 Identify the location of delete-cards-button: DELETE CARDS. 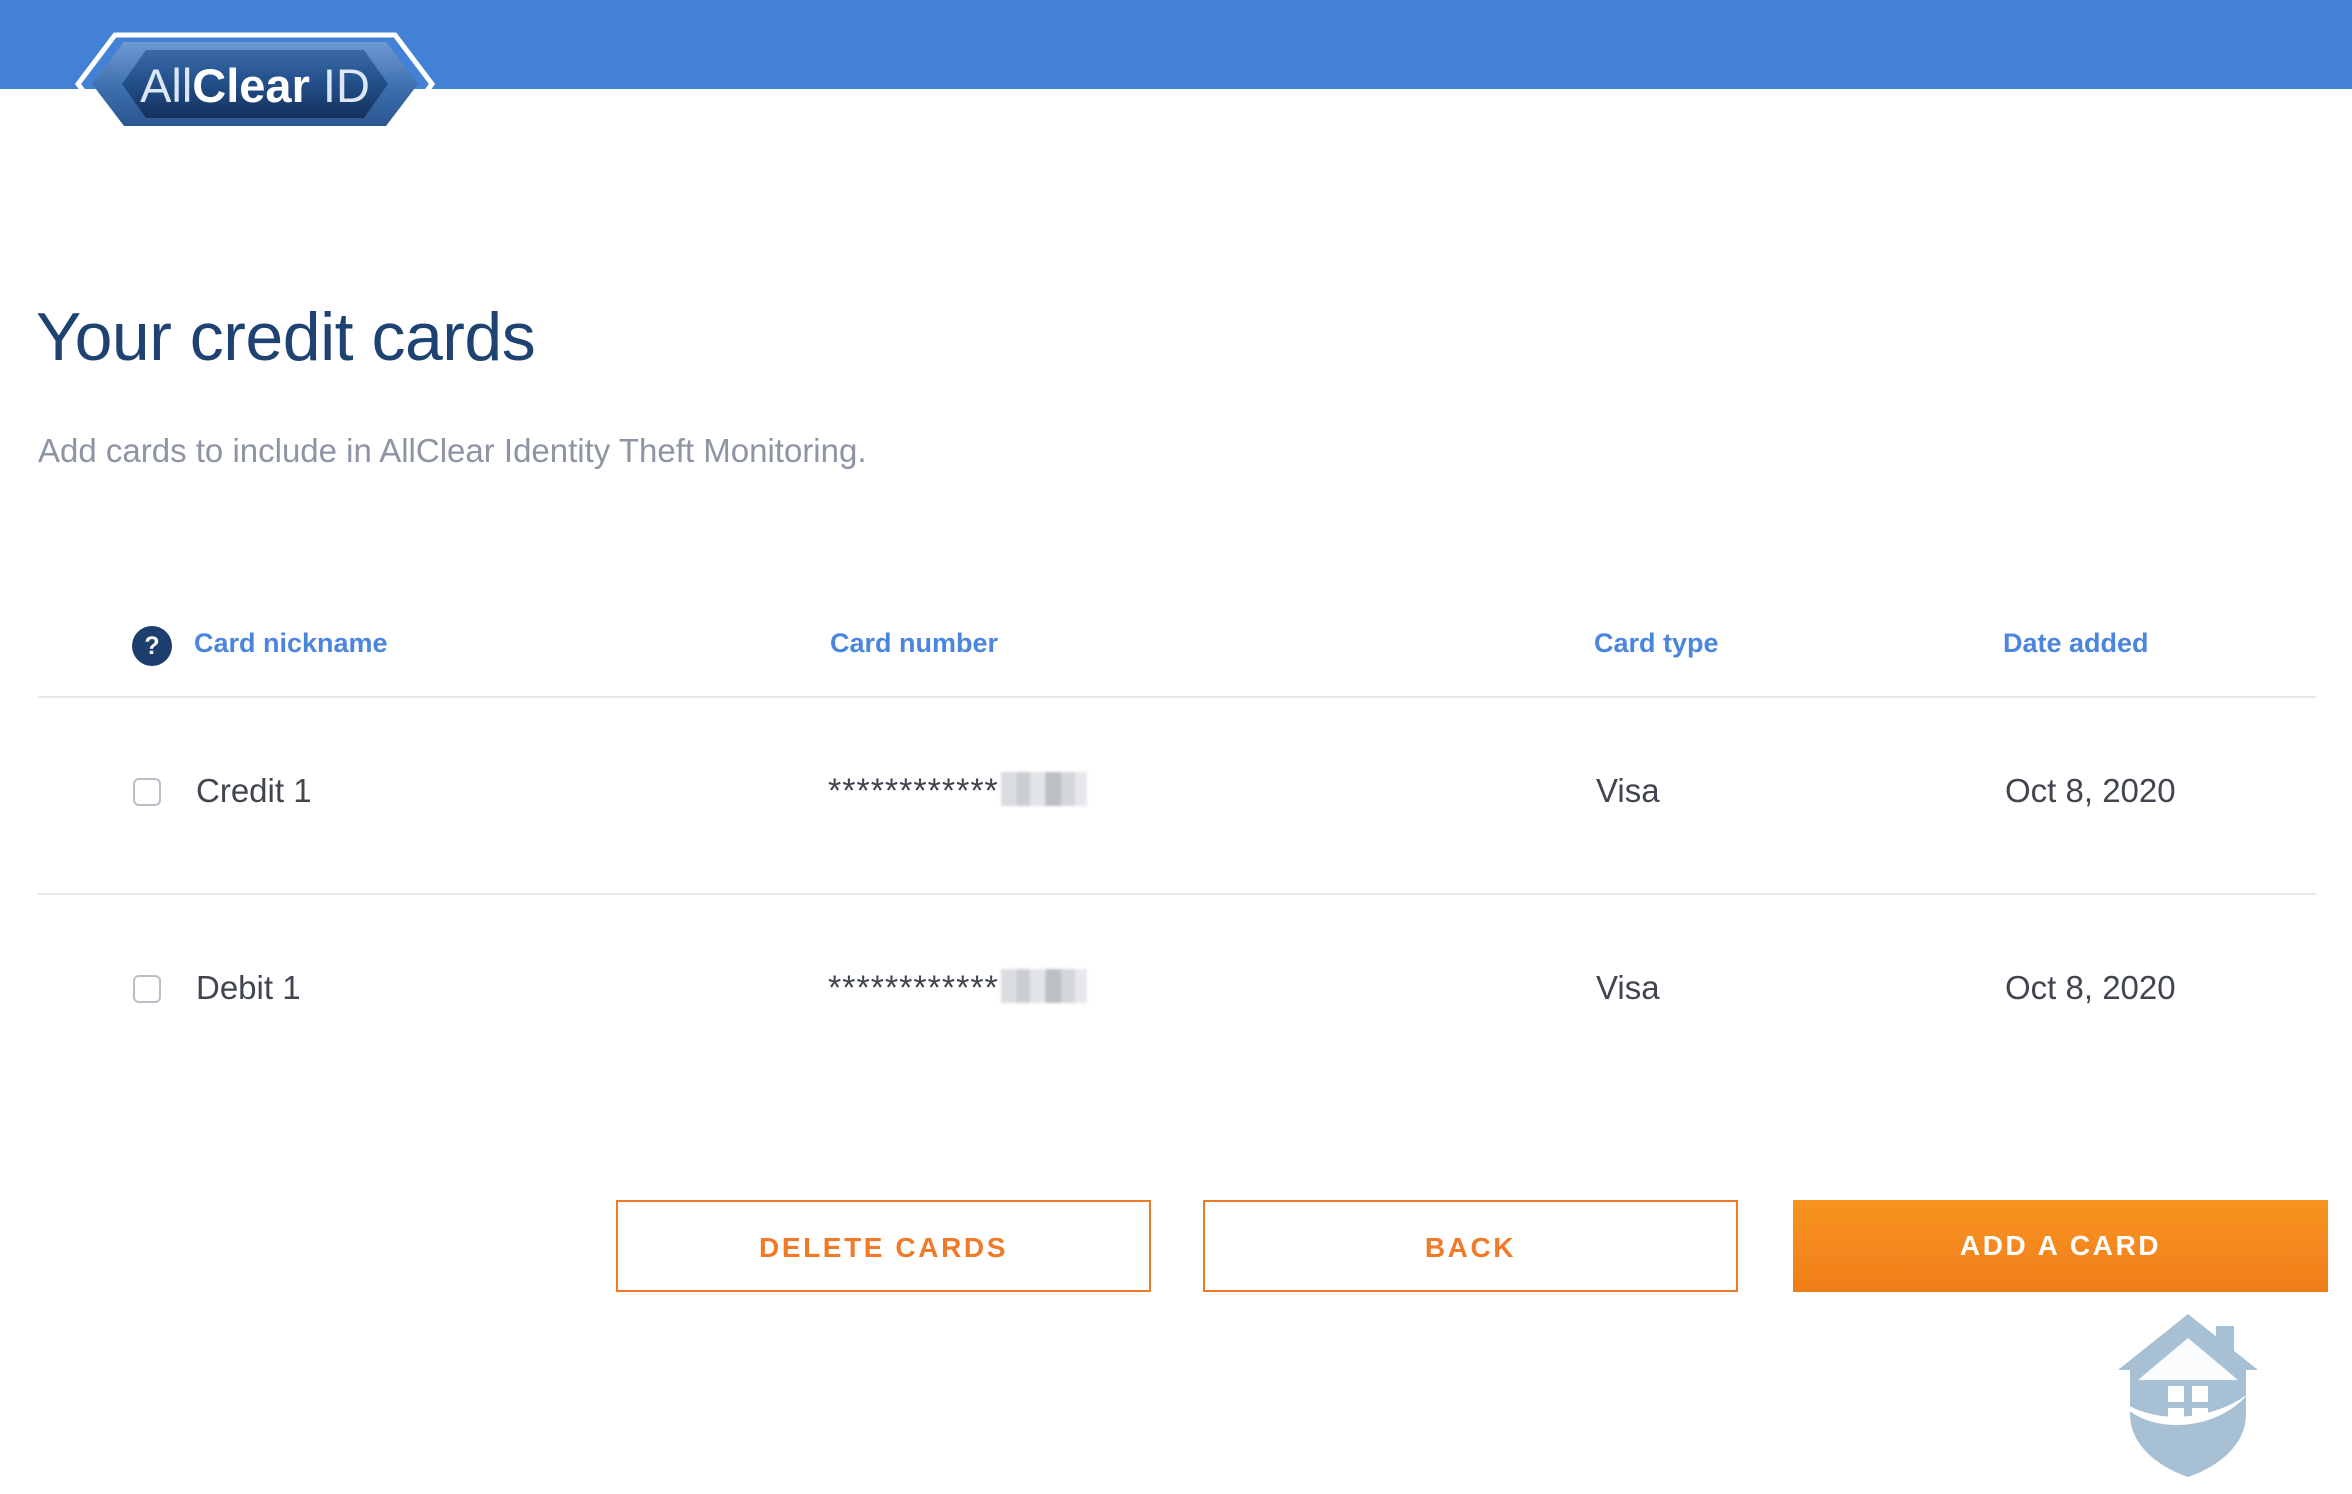
(883, 1246).